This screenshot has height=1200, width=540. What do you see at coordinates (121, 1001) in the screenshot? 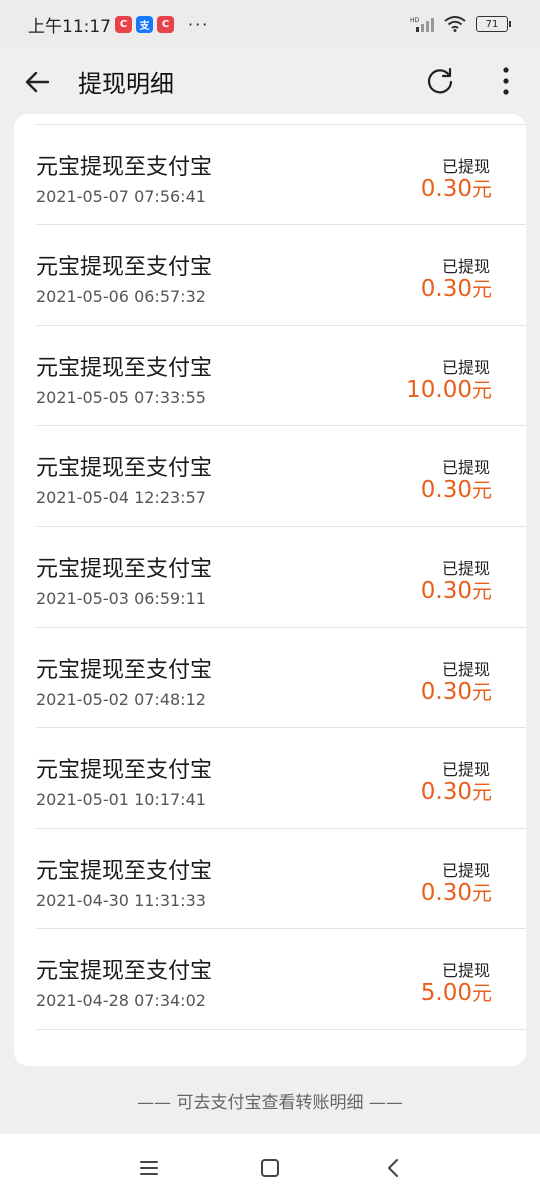
I see `record-date: 2021-04-28 07:34:02` at bounding box center [121, 1001].